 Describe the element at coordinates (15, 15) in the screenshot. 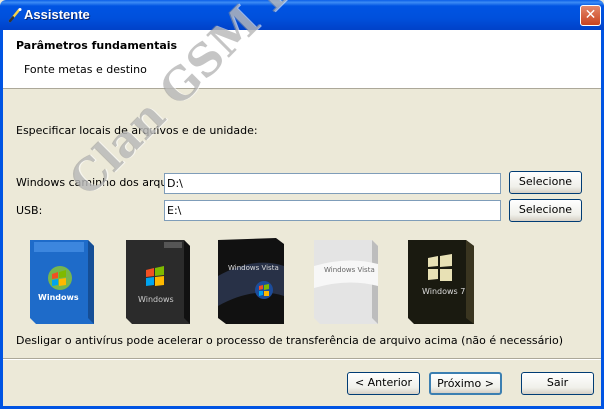

I see `wizard-wand-icon` at that location.